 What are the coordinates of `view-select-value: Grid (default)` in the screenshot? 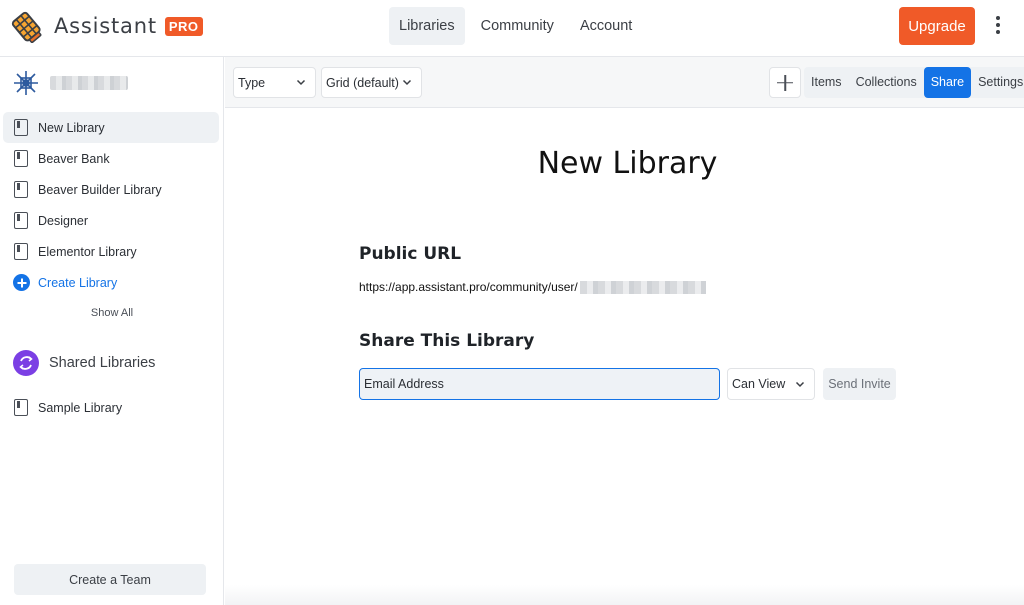 It's located at (362, 82).